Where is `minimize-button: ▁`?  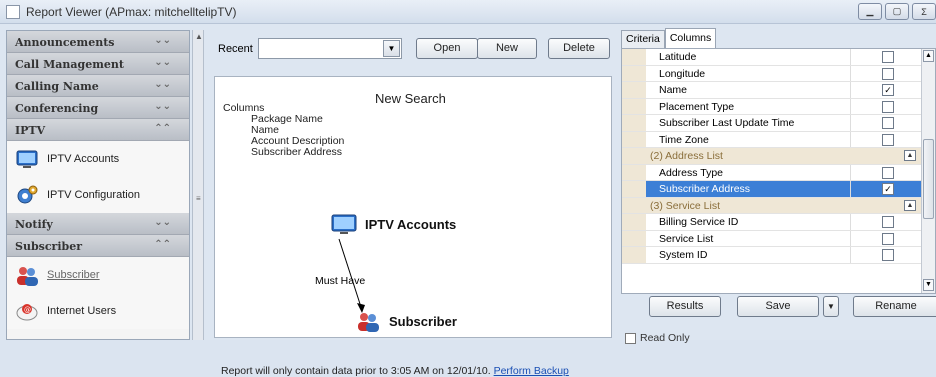 minimize-button: ▁ is located at coordinates (870, 11).